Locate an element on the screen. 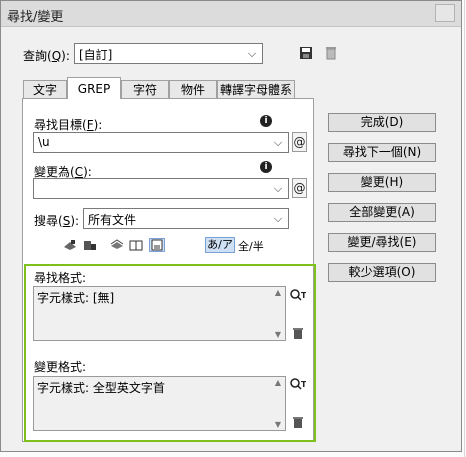 This screenshot has height=457, width=466. search-scope-value: 所有文件 is located at coordinates (112, 220).